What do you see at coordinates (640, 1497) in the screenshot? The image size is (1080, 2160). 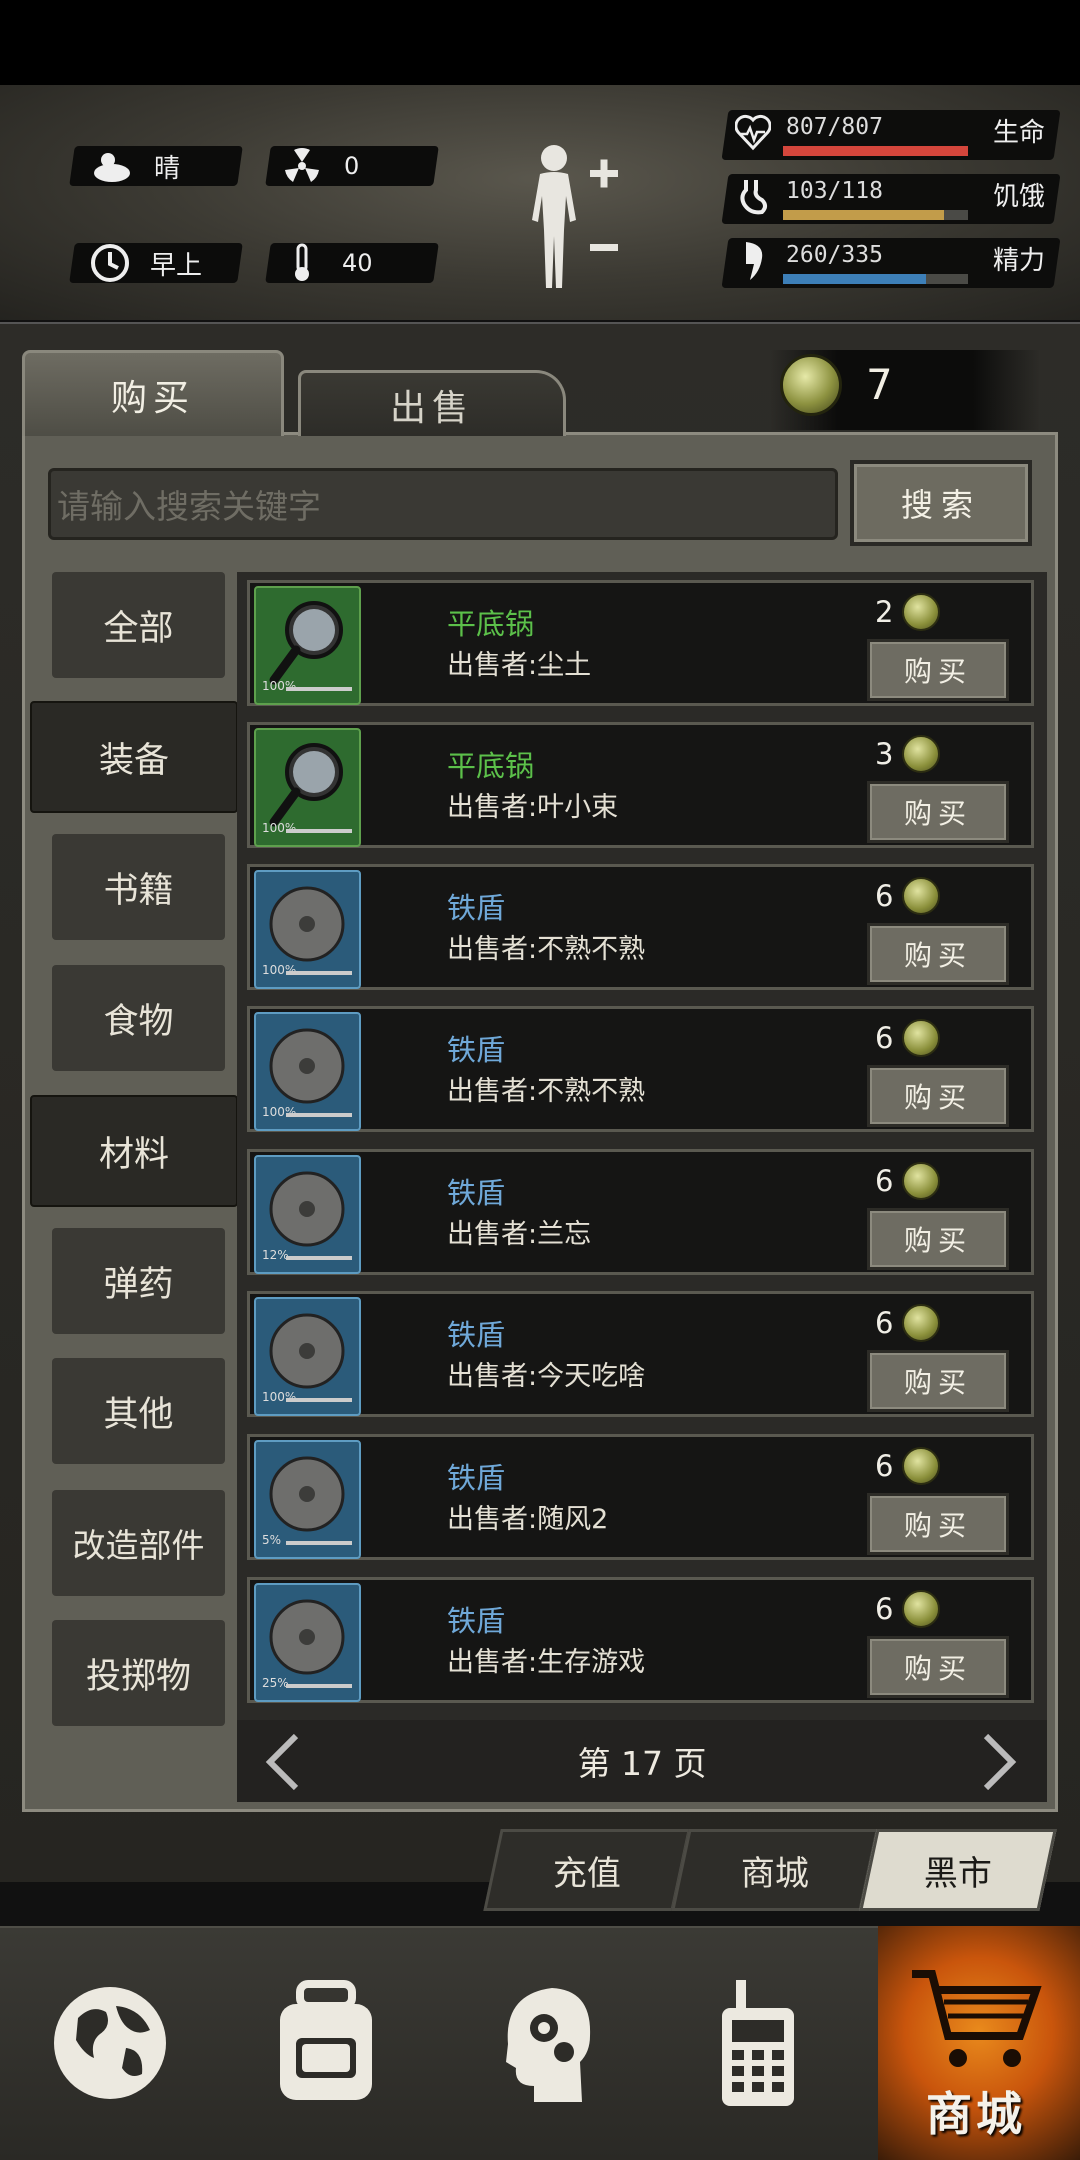 I see `list-item: 5% 铁盾 出售者:随风2 6 购买` at bounding box center [640, 1497].